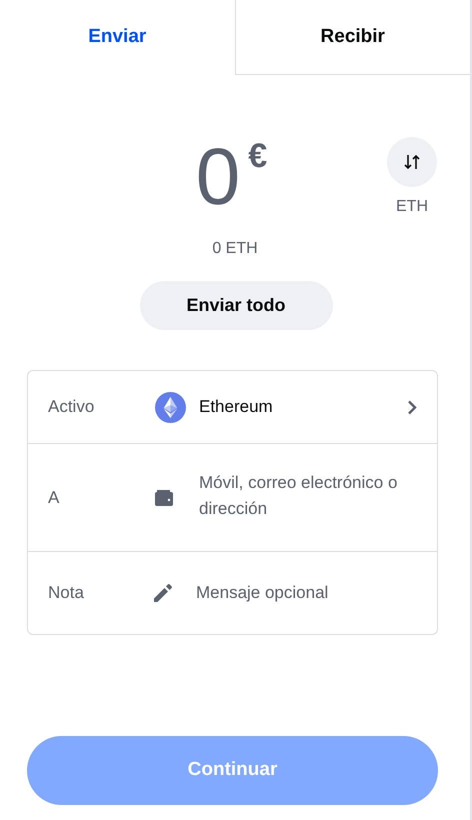 This screenshot has height=820, width=472. Describe the element at coordinates (170, 407) in the screenshot. I see `ethereum-icon` at that location.